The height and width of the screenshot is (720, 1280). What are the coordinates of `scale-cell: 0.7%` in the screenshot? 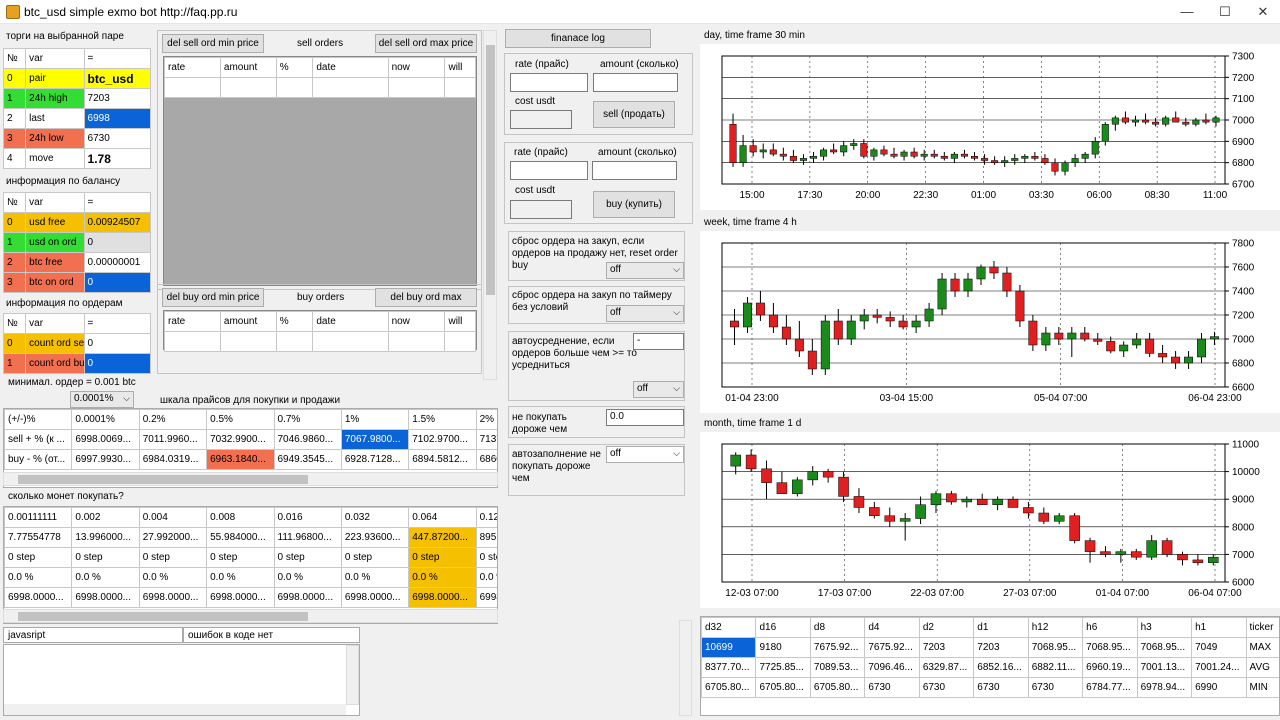 It's located at (307, 419).